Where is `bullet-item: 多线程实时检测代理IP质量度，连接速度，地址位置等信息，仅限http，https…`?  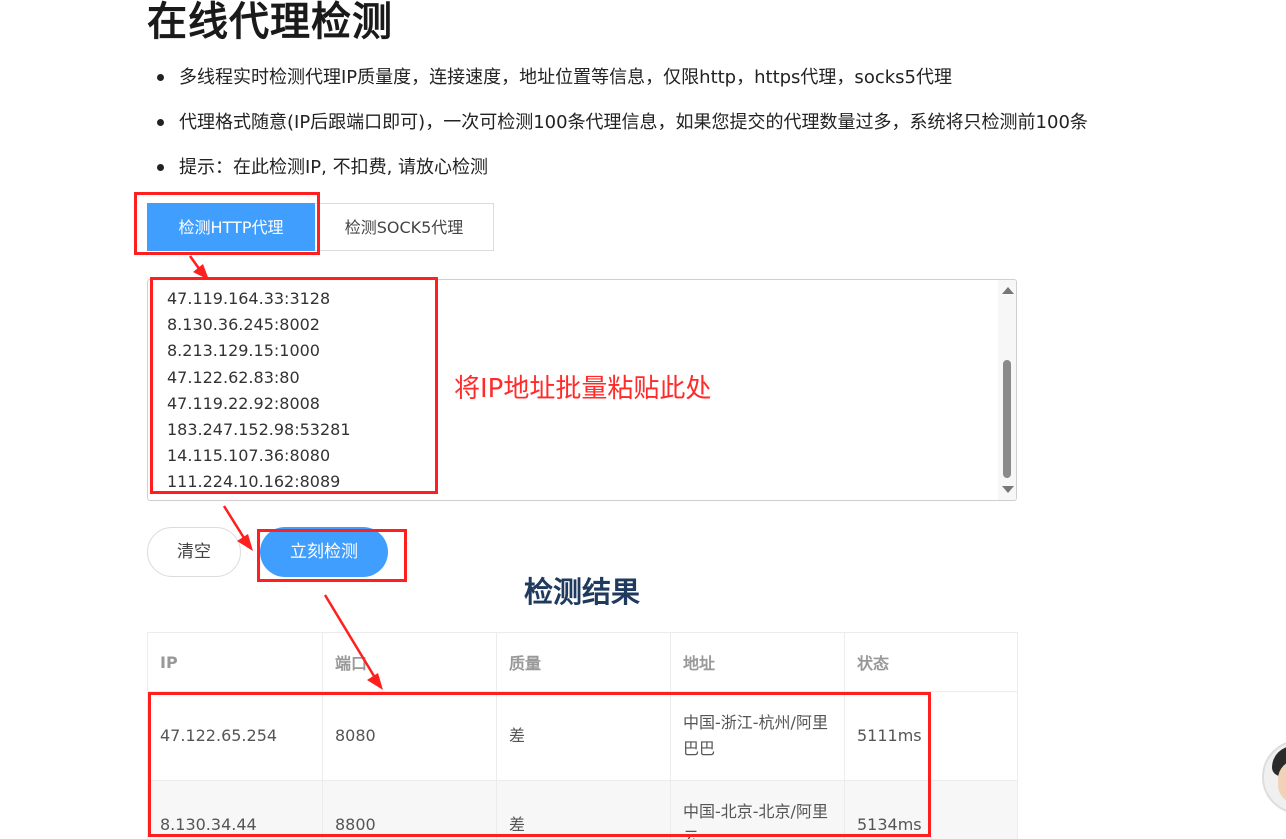 bullet-item: 多线程实时检测代理IP质量度，连接速度，地址位置等信息，仅限http，https… is located at coordinates (621, 84).